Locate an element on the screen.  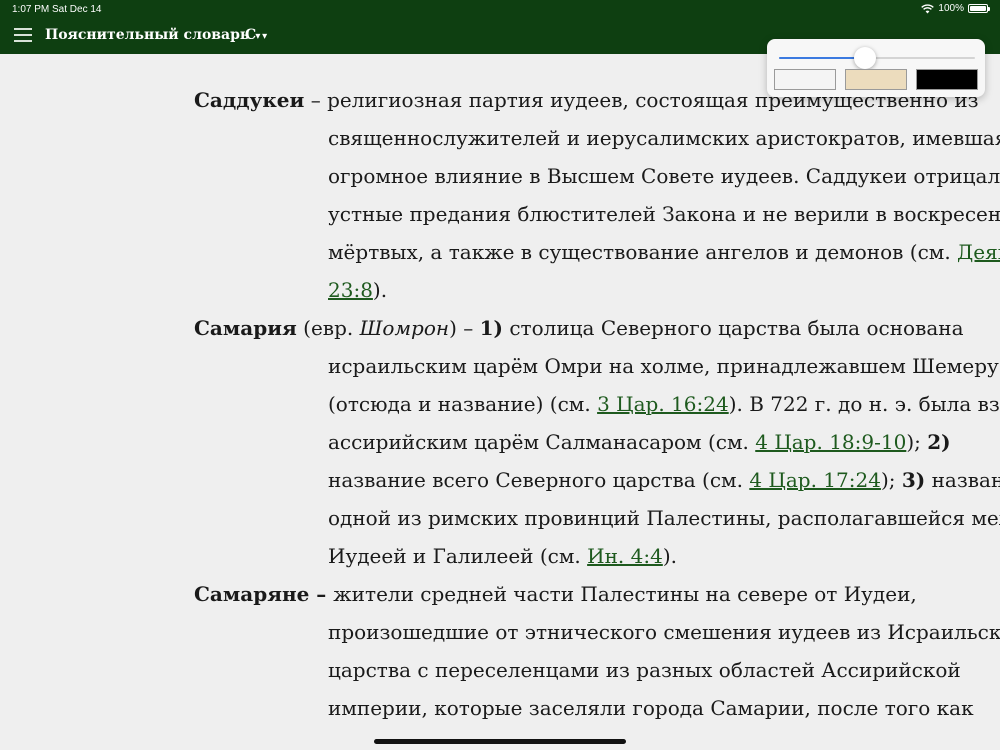
status-date: Sat Dec 14 is located at coordinates (77, 9).